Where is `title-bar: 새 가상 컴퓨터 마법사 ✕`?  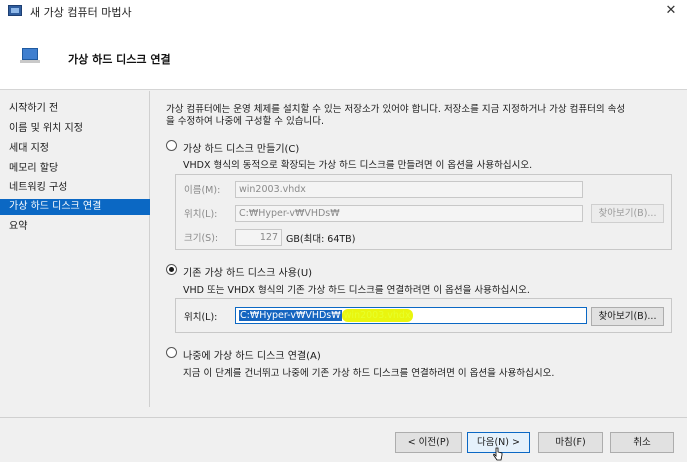 title-bar: 새 가상 컴퓨터 마법사 ✕ is located at coordinates (343, 11).